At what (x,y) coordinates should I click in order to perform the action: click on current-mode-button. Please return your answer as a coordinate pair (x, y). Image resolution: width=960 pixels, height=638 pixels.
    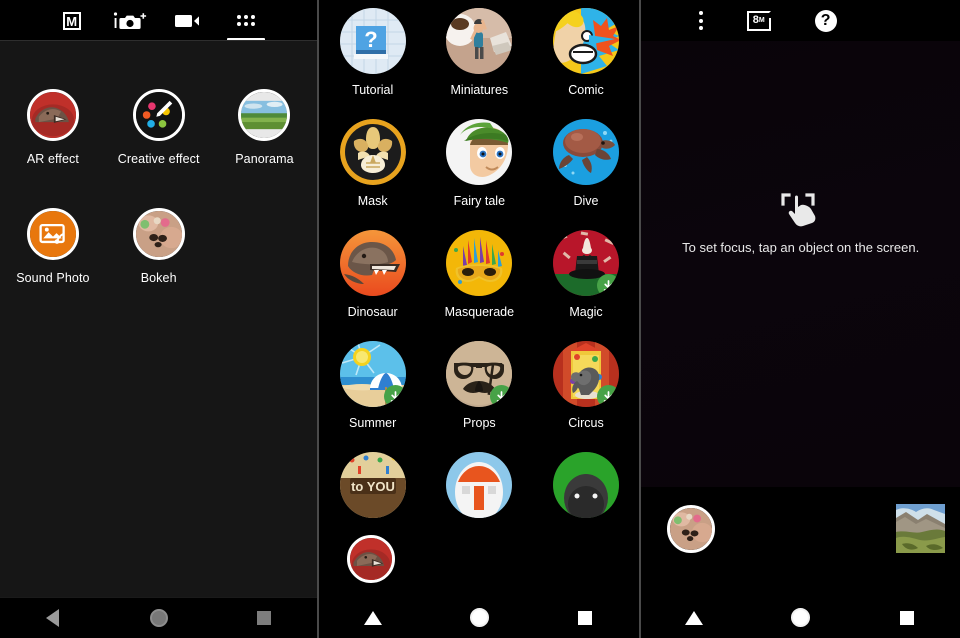
    Looking at the image, I should click on (690, 529).